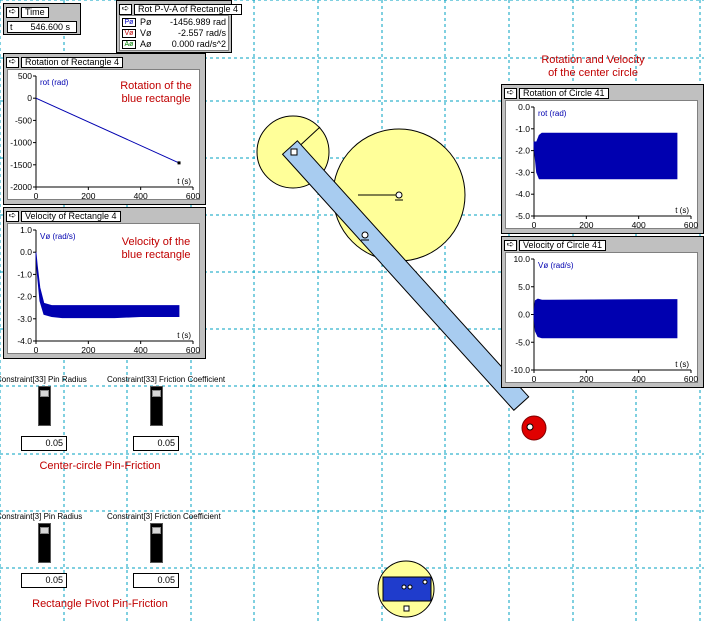 Image resolution: width=704 pixels, height=623 pixels. Describe the element at coordinates (35, 12) in the screenshot. I see `time-meter-title: Time` at that location.